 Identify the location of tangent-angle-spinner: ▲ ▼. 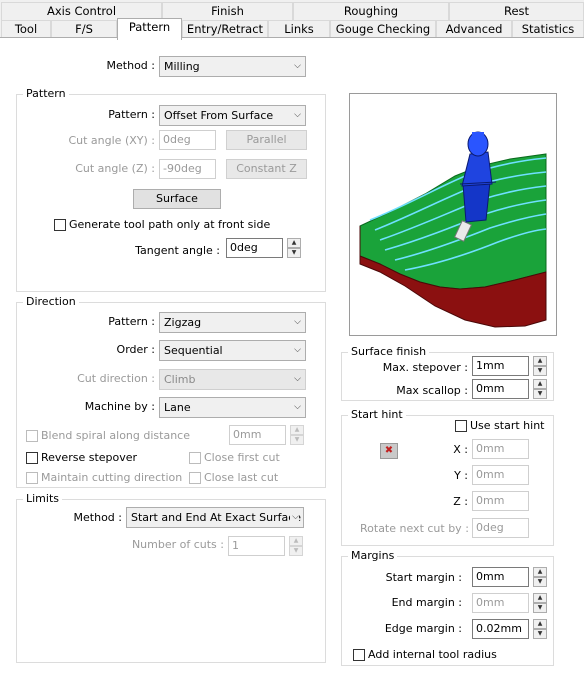
(294, 248).